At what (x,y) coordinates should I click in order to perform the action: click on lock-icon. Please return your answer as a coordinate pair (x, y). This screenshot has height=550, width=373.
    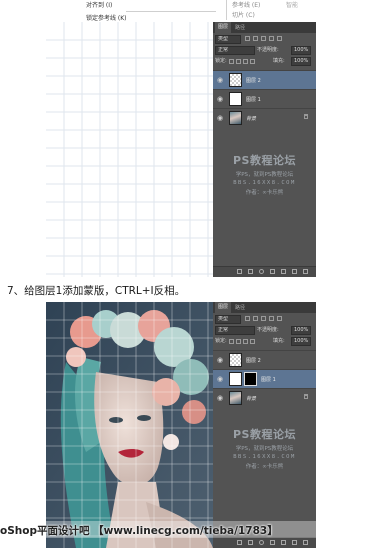
    Looking at the image, I should click on (306, 396).